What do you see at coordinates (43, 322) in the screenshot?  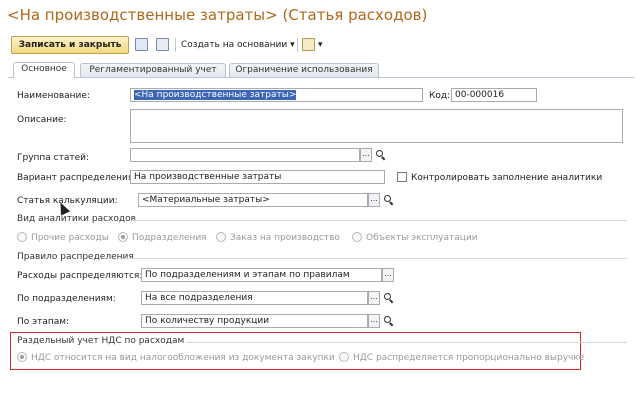 I see `by-stage-label: По этапам:` at bounding box center [43, 322].